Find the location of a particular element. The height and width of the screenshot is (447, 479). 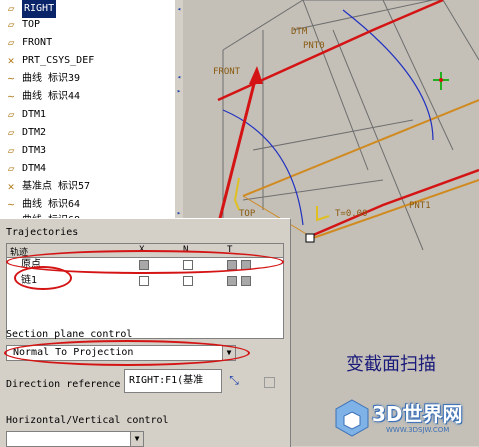

pnt0-label: PNT0 is located at coordinates (314, 46).